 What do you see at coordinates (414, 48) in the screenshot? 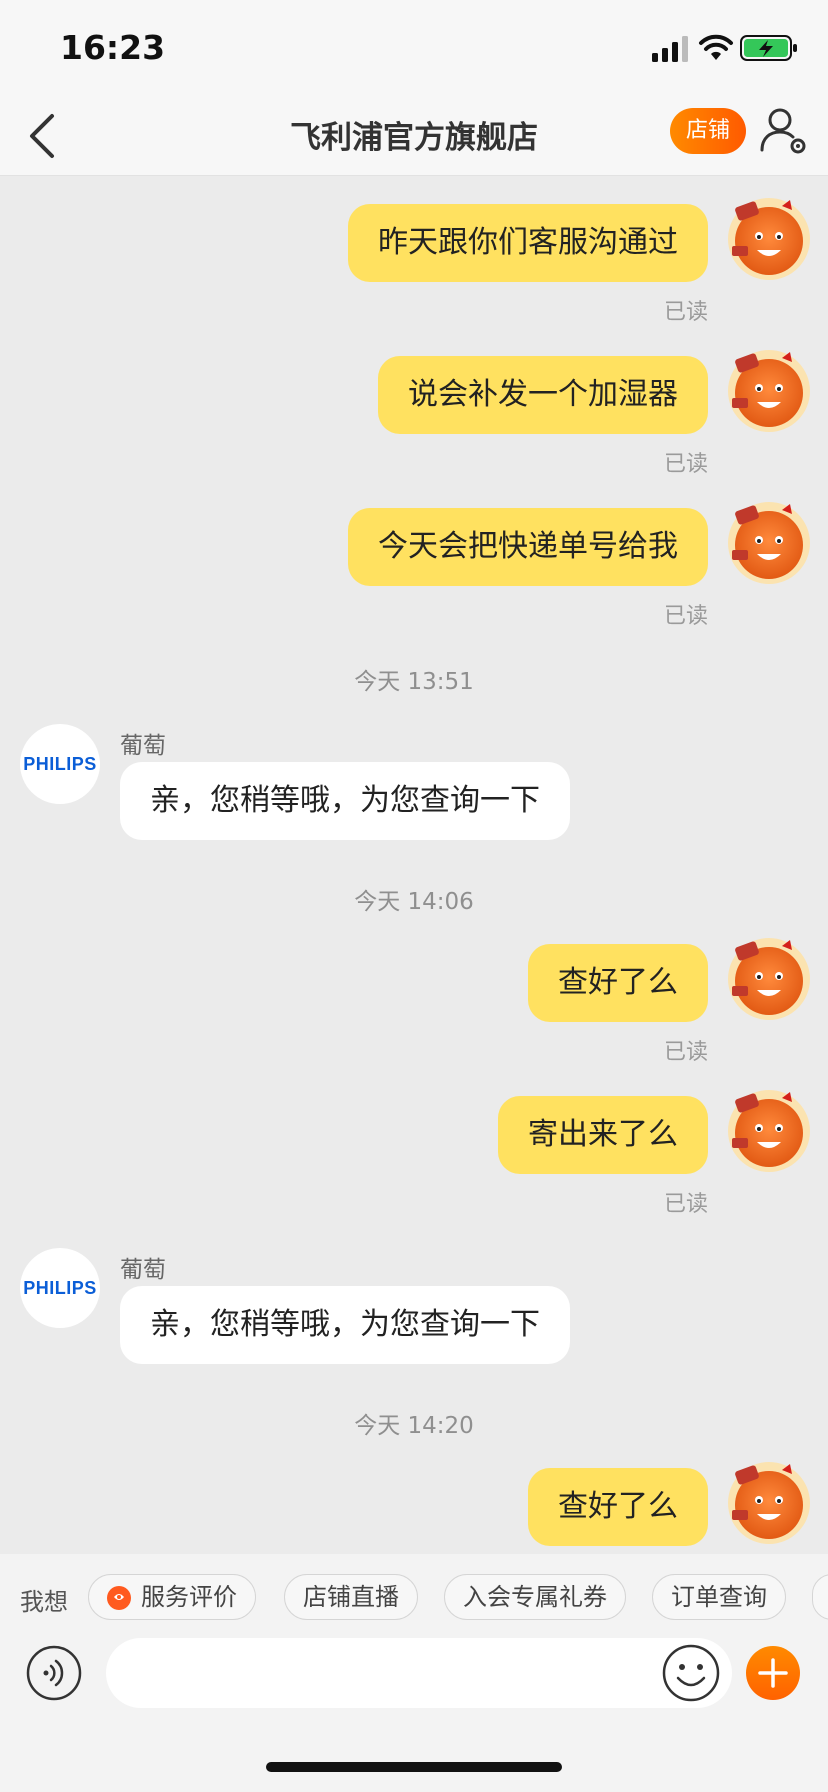
I see `status-bar: 16:23` at bounding box center [414, 48].